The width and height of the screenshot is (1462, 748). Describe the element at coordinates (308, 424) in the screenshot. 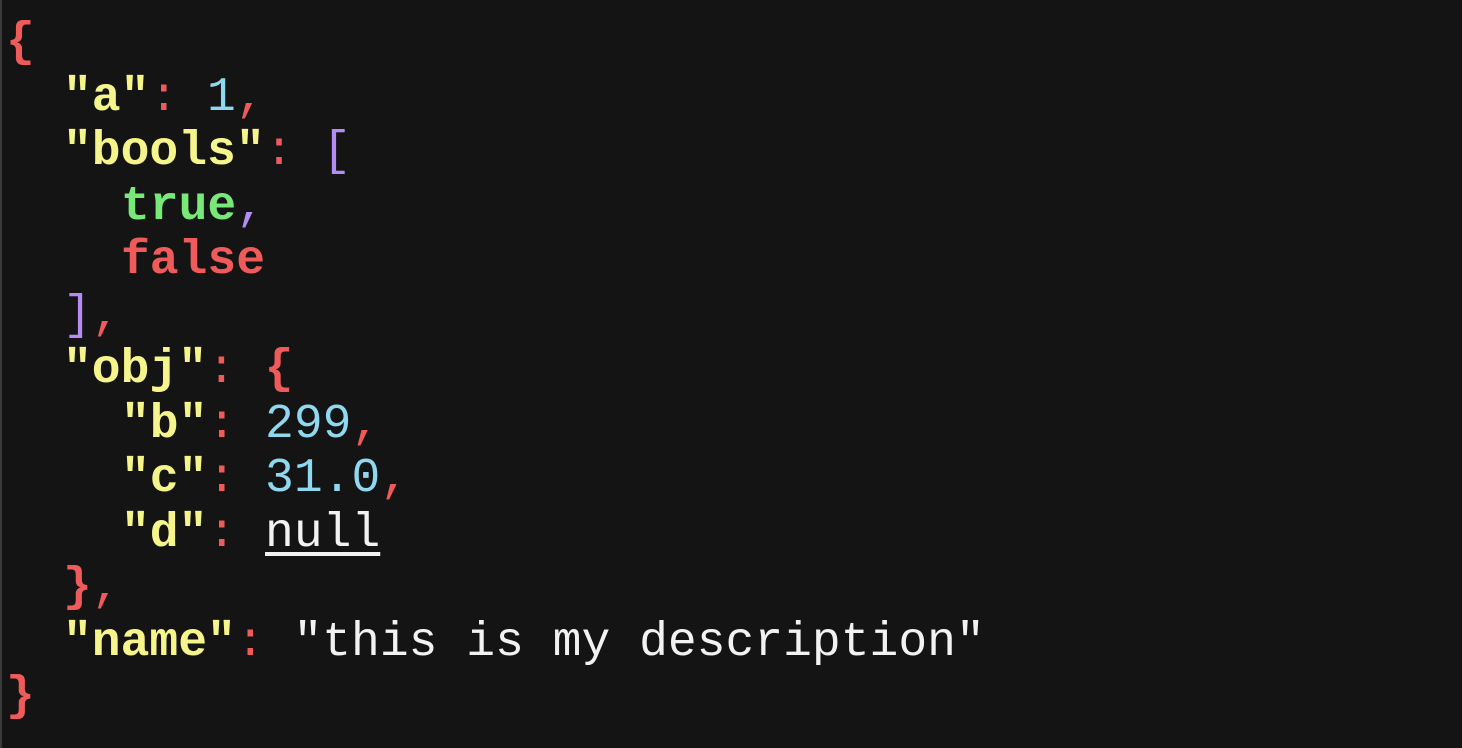

I see `value-b: 299` at that location.